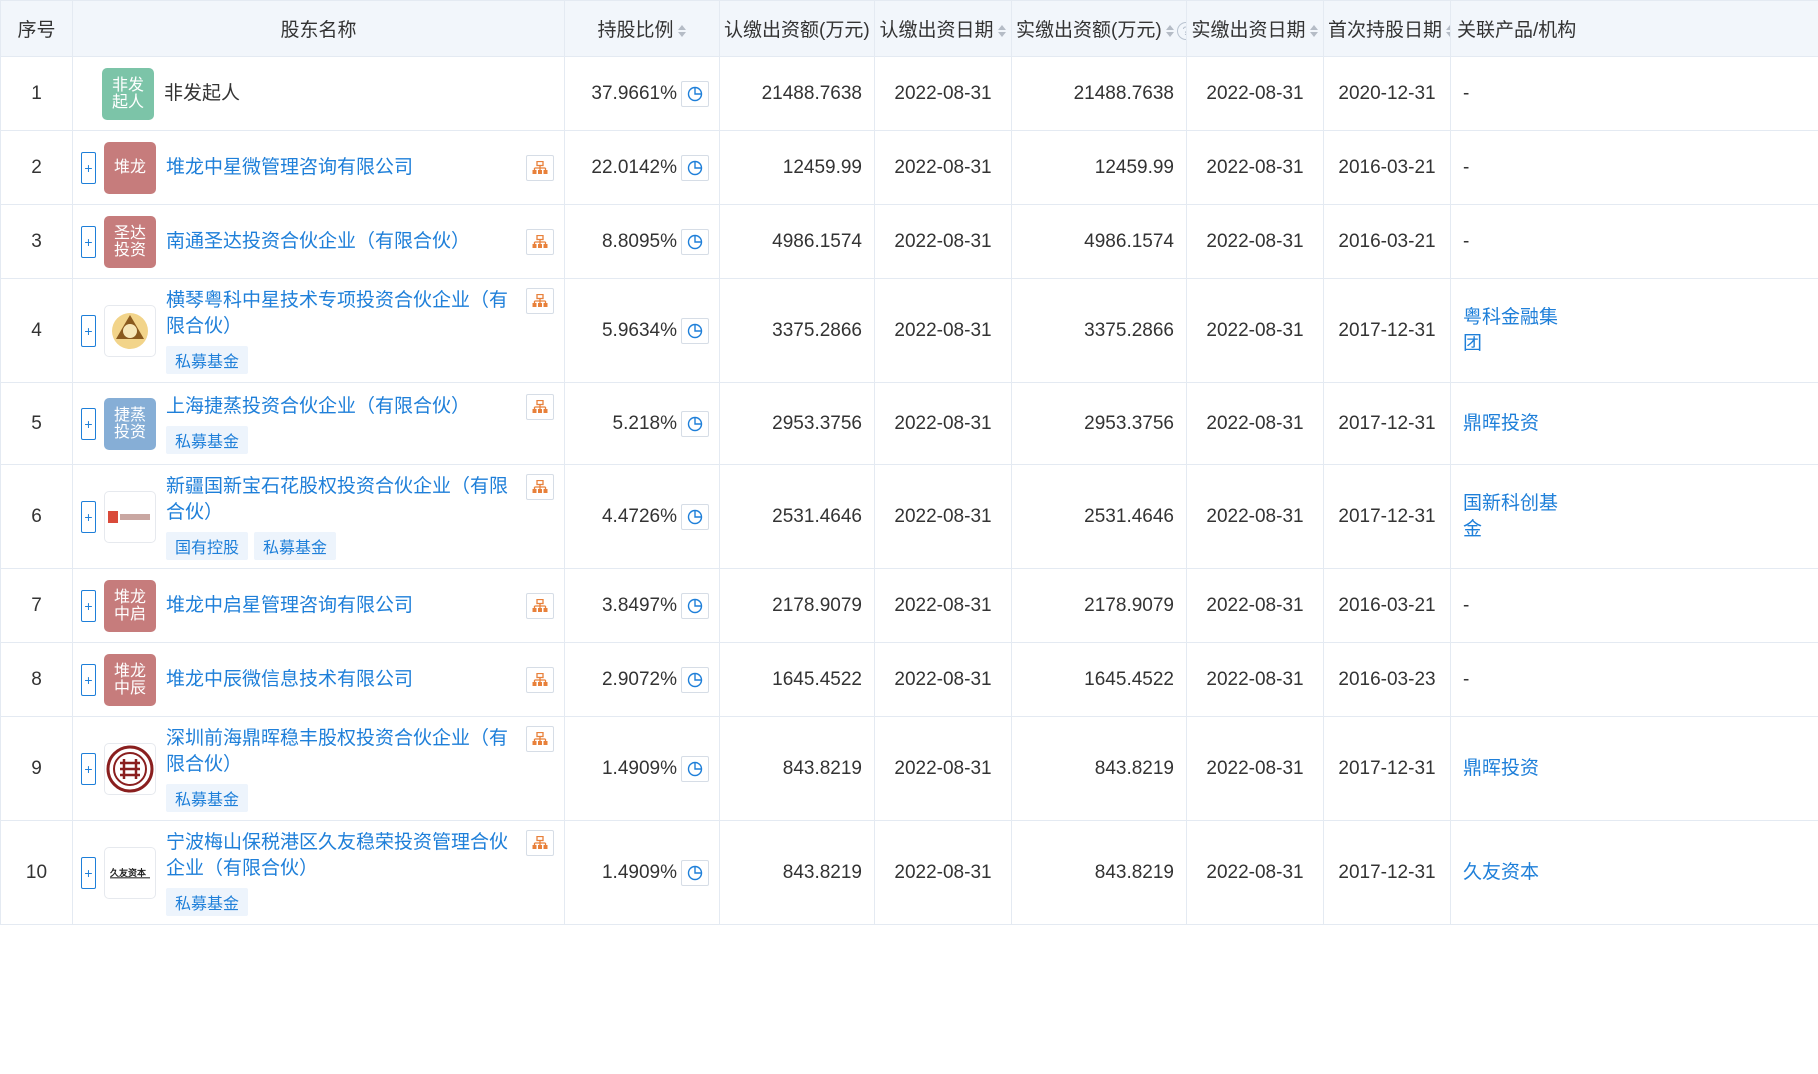 This screenshot has width=1818, height=1074. Describe the element at coordinates (943, 28) in the screenshot. I see `header-subscribed-date: 认缴出资日期` at that location.